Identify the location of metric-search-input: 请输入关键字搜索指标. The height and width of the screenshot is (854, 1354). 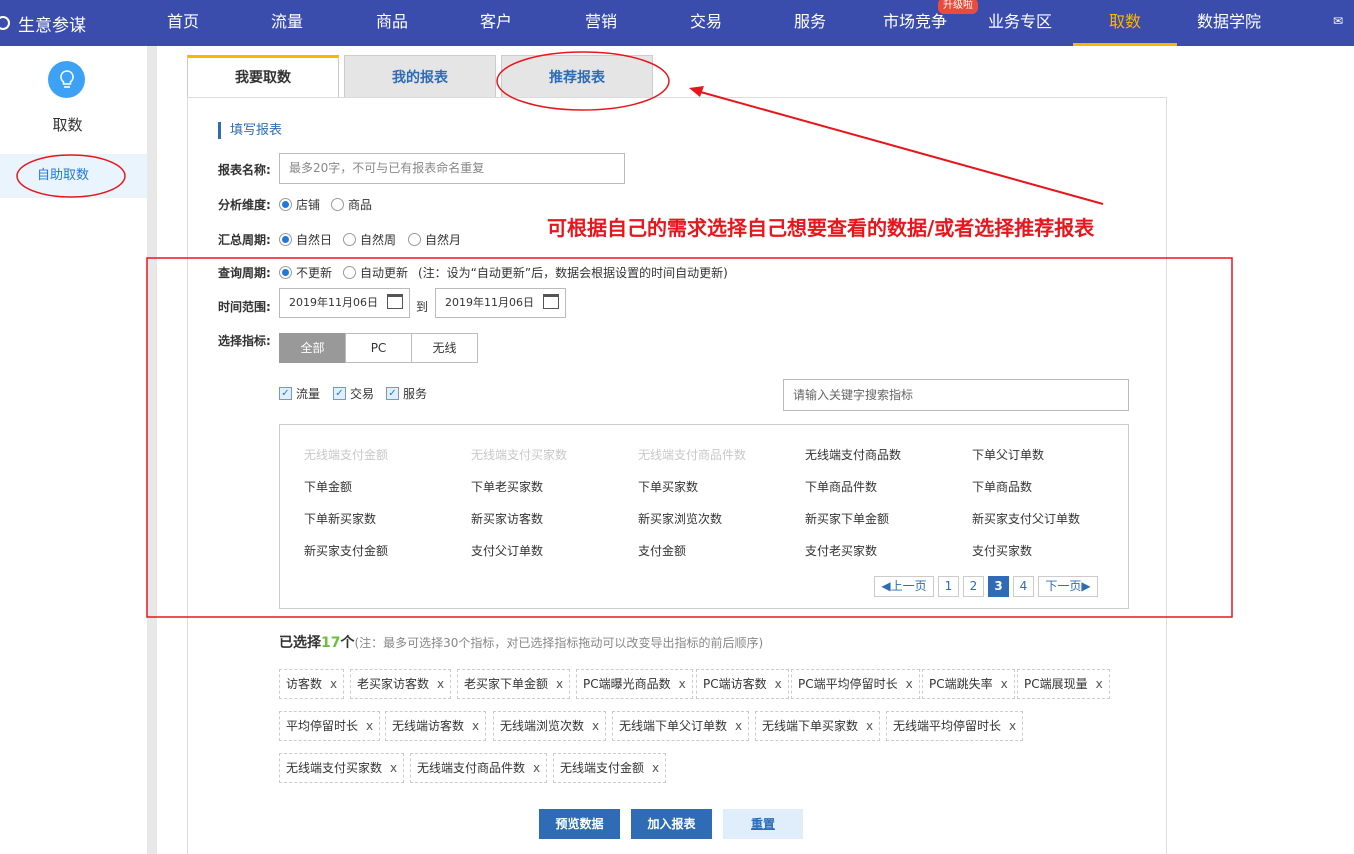
(956, 395).